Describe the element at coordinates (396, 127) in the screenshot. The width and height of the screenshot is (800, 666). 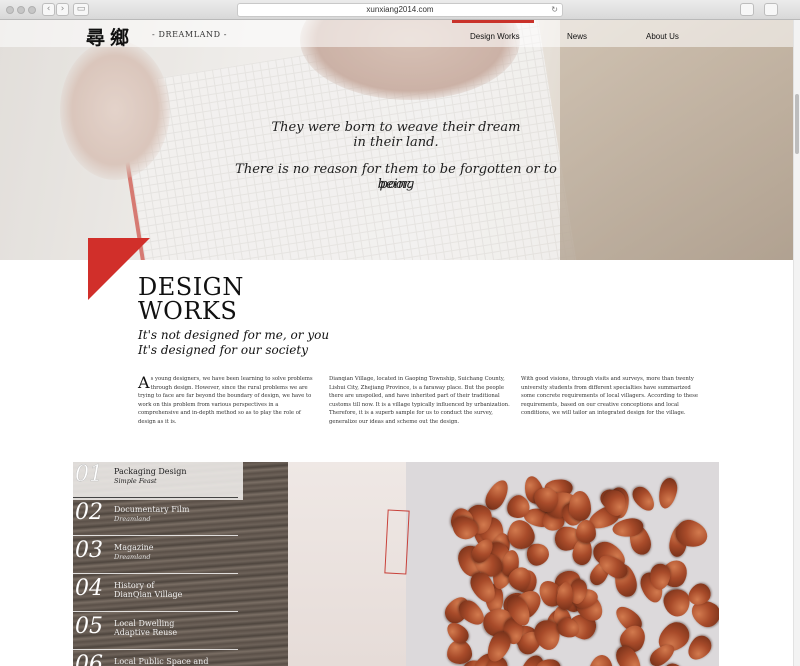
I see `hero-quote-line: They were born to weave their dream` at that location.